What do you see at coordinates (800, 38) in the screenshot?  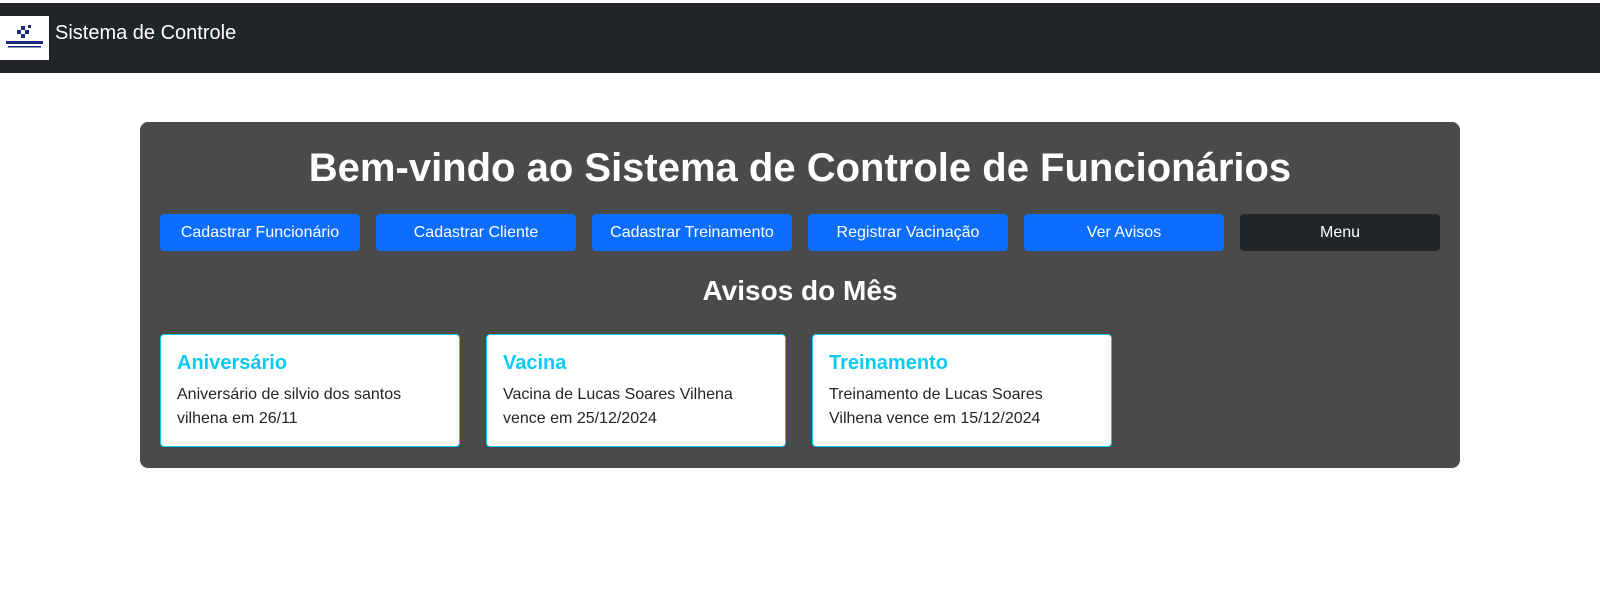 I see `navbar: Sistema de Controle` at bounding box center [800, 38].